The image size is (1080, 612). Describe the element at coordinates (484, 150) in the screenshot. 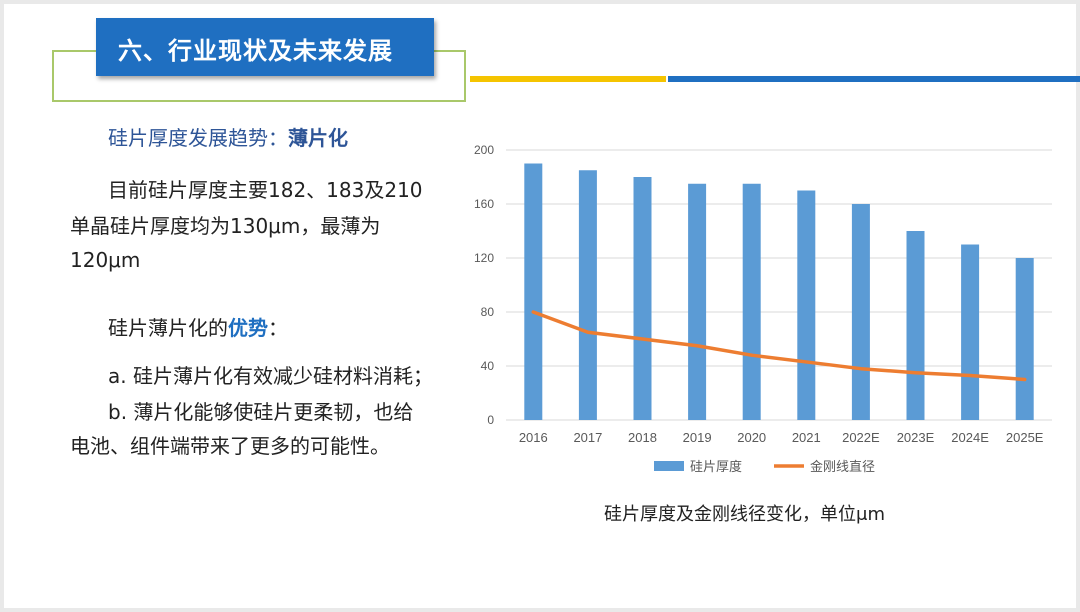

I see `y-tick-label: 200` at that location.